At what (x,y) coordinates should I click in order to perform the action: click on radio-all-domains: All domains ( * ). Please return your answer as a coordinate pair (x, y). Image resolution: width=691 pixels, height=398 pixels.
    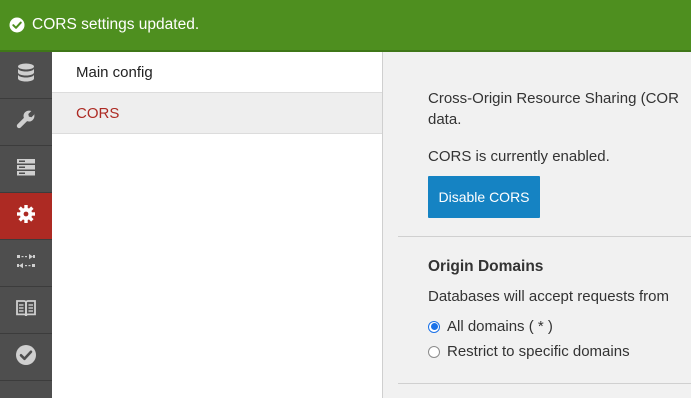
    Looking at the image, I should click on (490, 326).